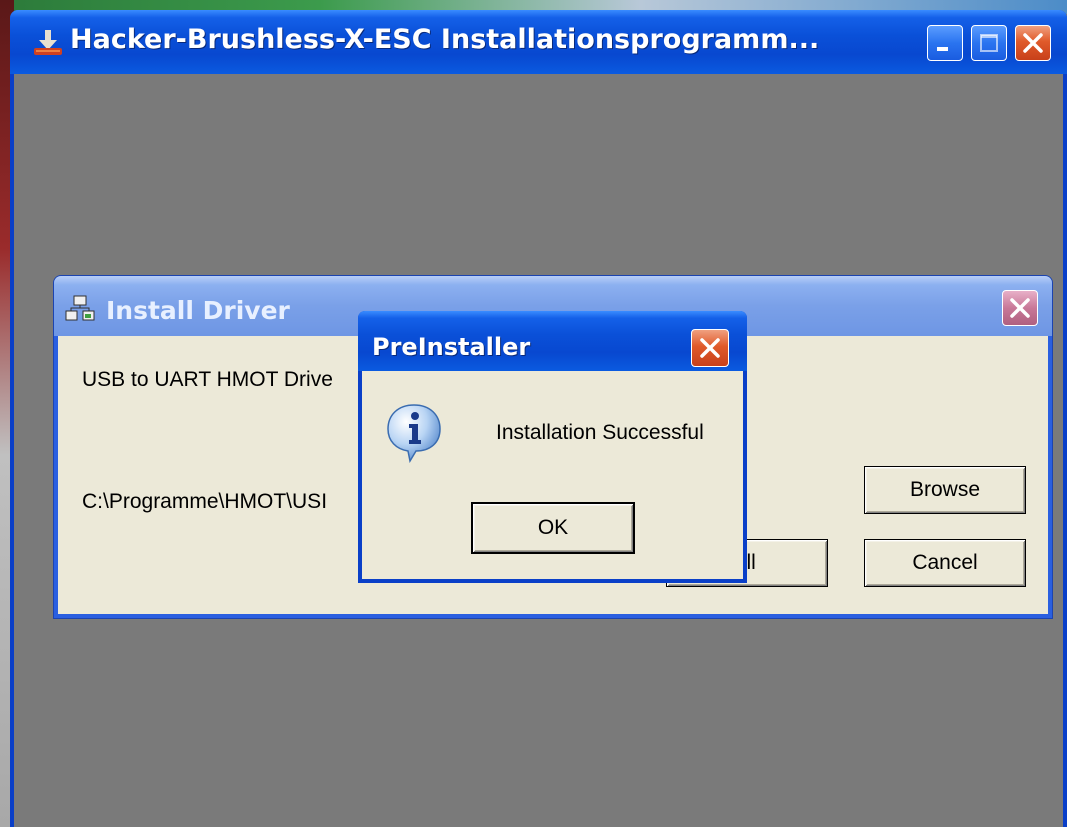 The width and height of the screenshot is (1067, 827). What do you see at coordinates (552, 341) in the screenshot?
I see `preinstaller-titlebar: PreInstaller` at bounding box center [552, 341].